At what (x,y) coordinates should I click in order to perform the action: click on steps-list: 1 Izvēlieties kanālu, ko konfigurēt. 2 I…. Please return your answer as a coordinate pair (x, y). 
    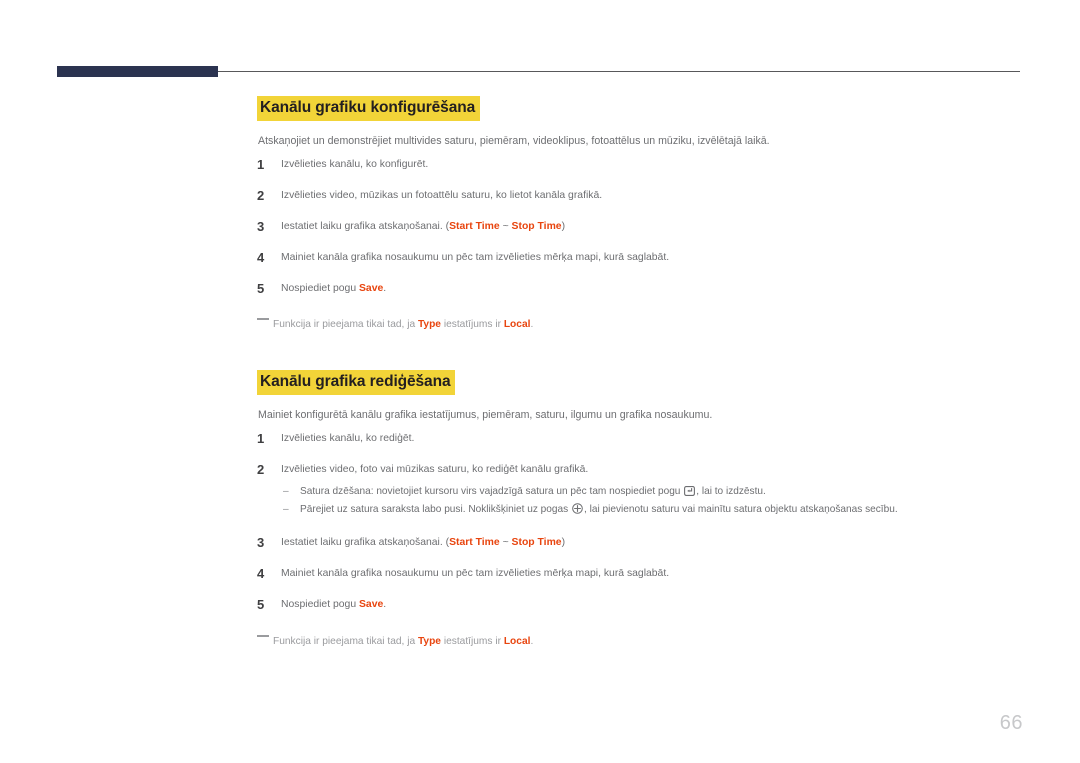
    Looking at the image, I should click on (638, 226).